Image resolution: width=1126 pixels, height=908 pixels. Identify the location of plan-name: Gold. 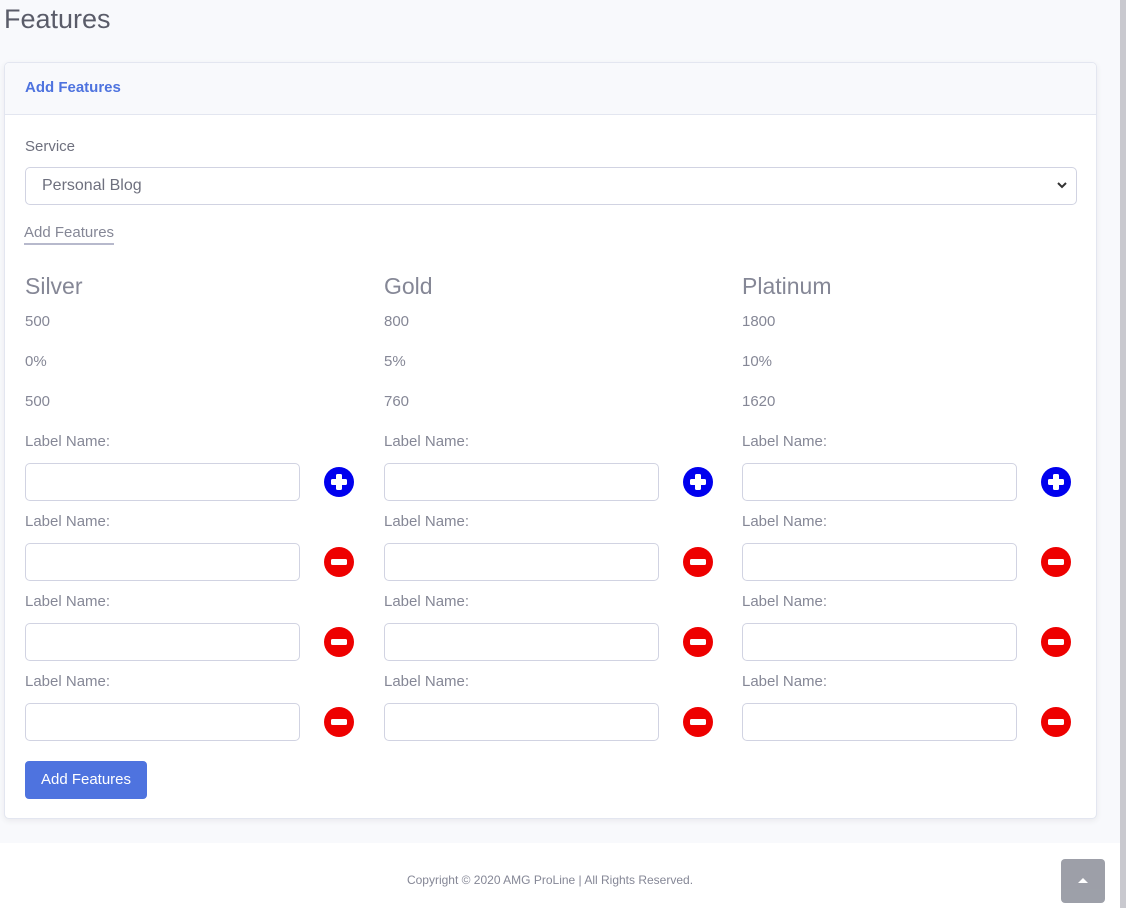
(408, 286).